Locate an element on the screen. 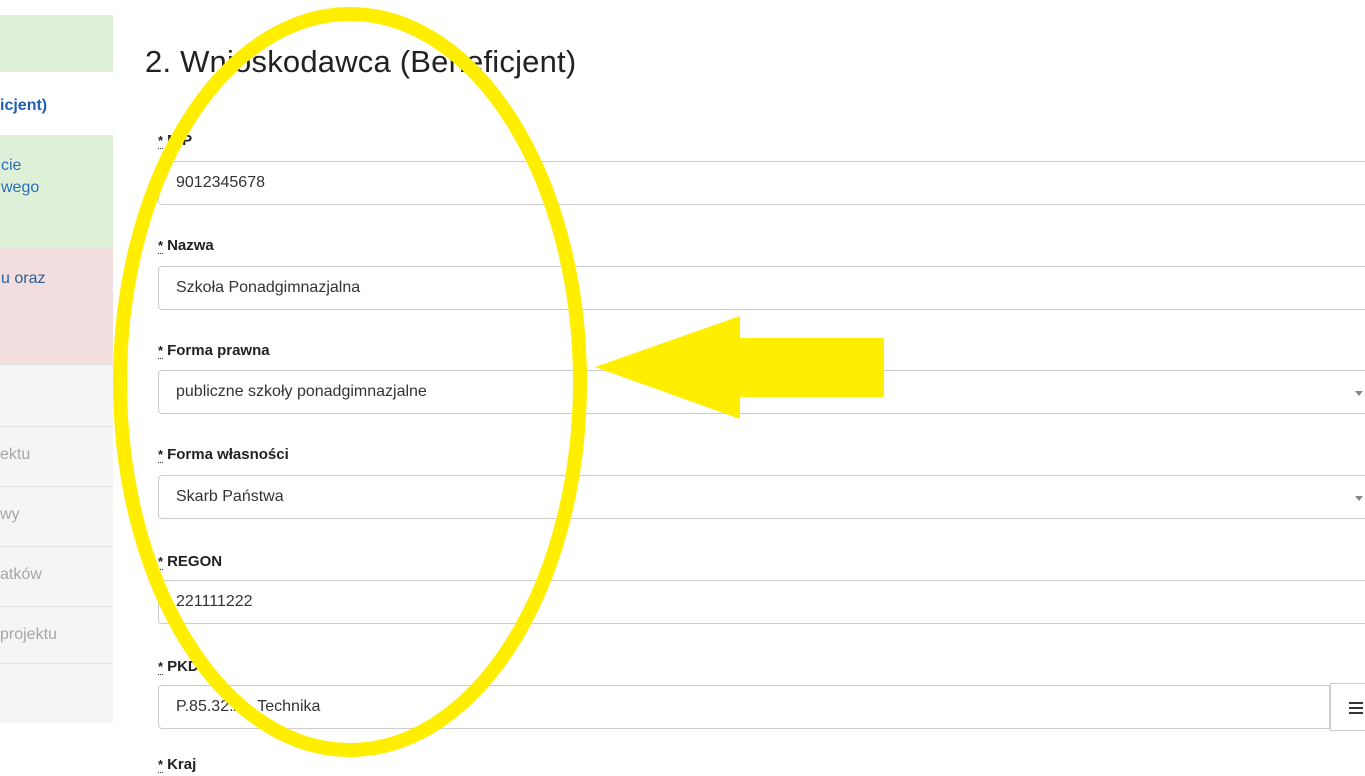 The height and width of the screenshot is (776, 1365). field-label-pkd: * PKD is located at coordinates (178, 666).